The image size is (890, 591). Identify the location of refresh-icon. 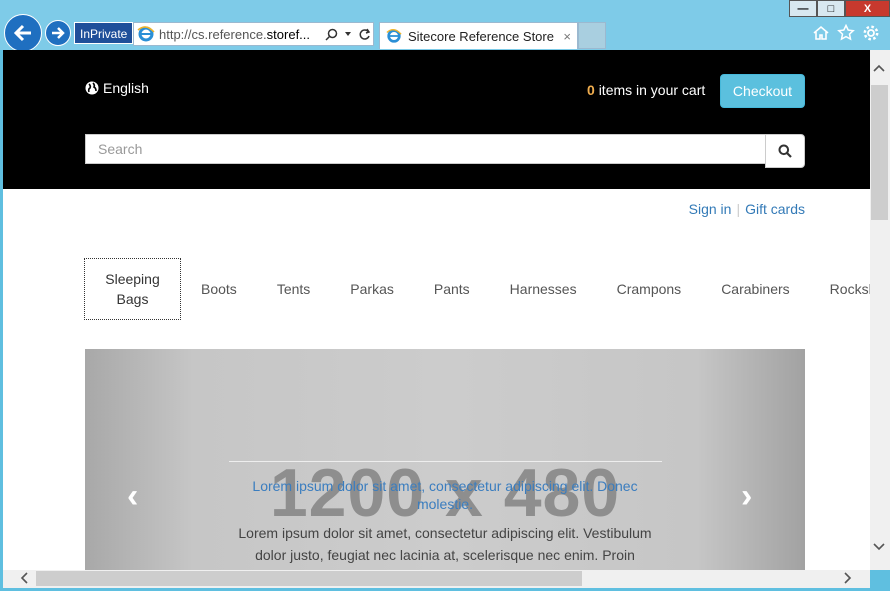
(364, 34).